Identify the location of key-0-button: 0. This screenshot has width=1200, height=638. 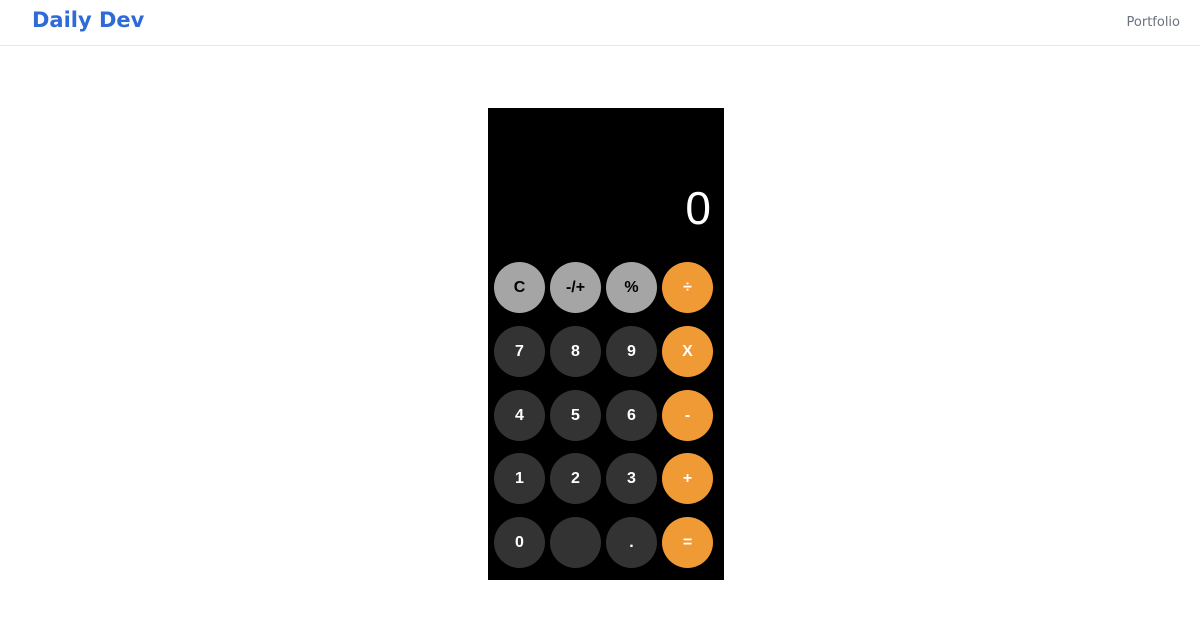
(519, 542).